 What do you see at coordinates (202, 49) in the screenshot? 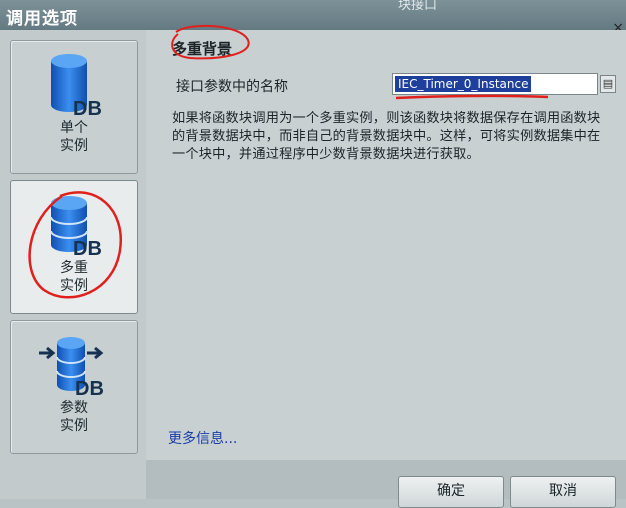
I see `section-title: 多重背景` at bounding box center [202, 49].